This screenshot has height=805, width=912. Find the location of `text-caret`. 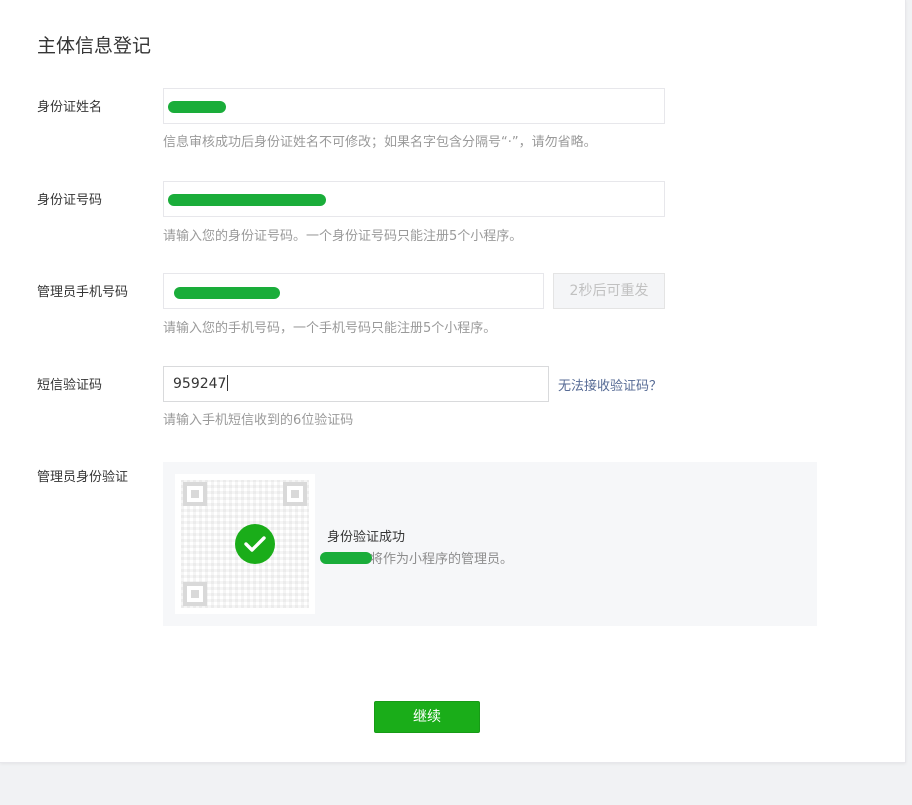

text-caret is located at coordinates (228, 383).